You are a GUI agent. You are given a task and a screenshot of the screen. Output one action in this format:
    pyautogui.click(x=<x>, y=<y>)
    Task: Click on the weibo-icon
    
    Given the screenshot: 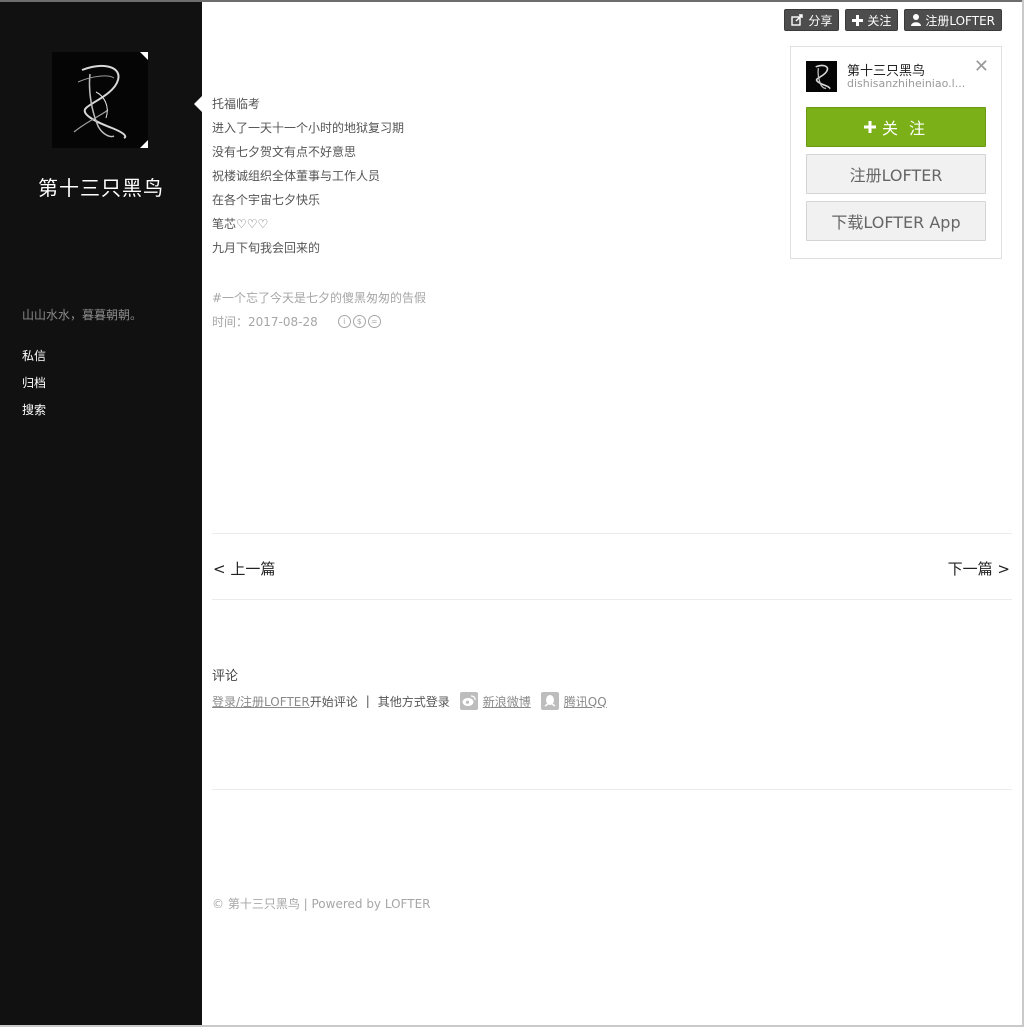 What is the action you would take?
    pyautogui.click(x=468, y=701)
    